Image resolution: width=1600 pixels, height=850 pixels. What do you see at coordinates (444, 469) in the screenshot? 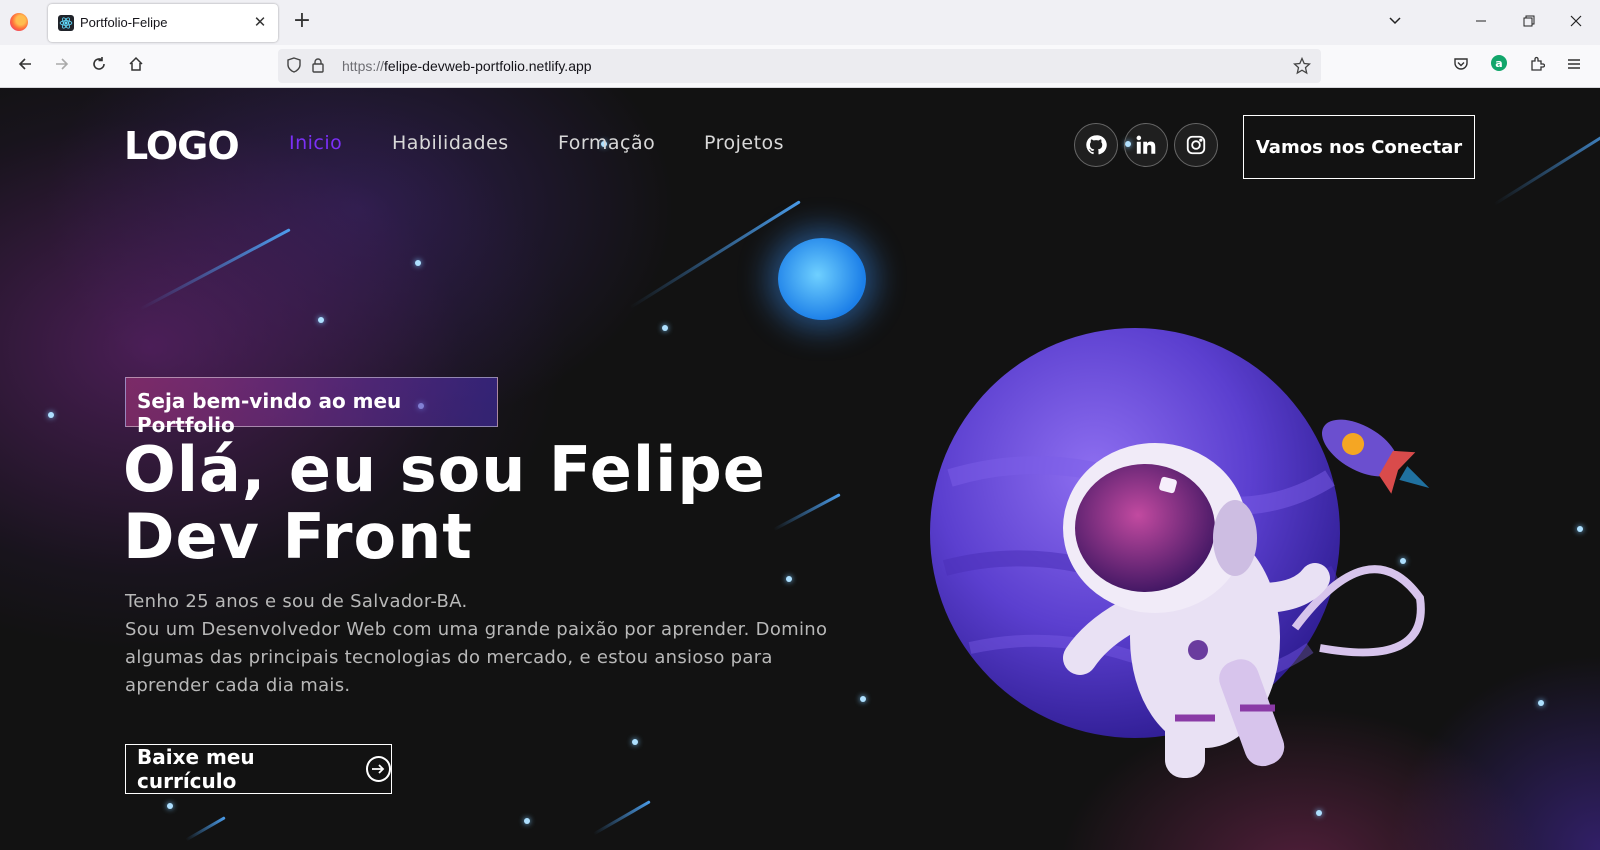
I see `headline-line-1: Olá, eu sou Felipe` at bounding box center [444, 469].